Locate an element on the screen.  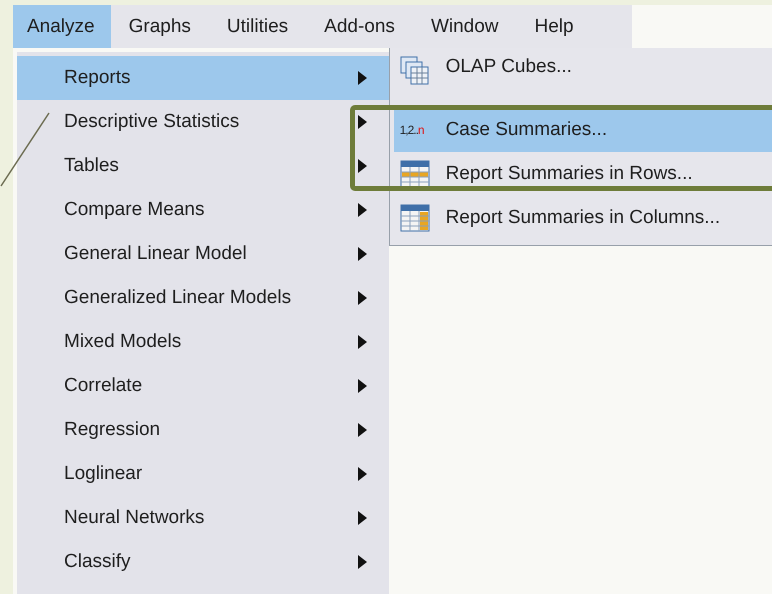
menu-bar-item: Help is located at coordinates (554, 26).